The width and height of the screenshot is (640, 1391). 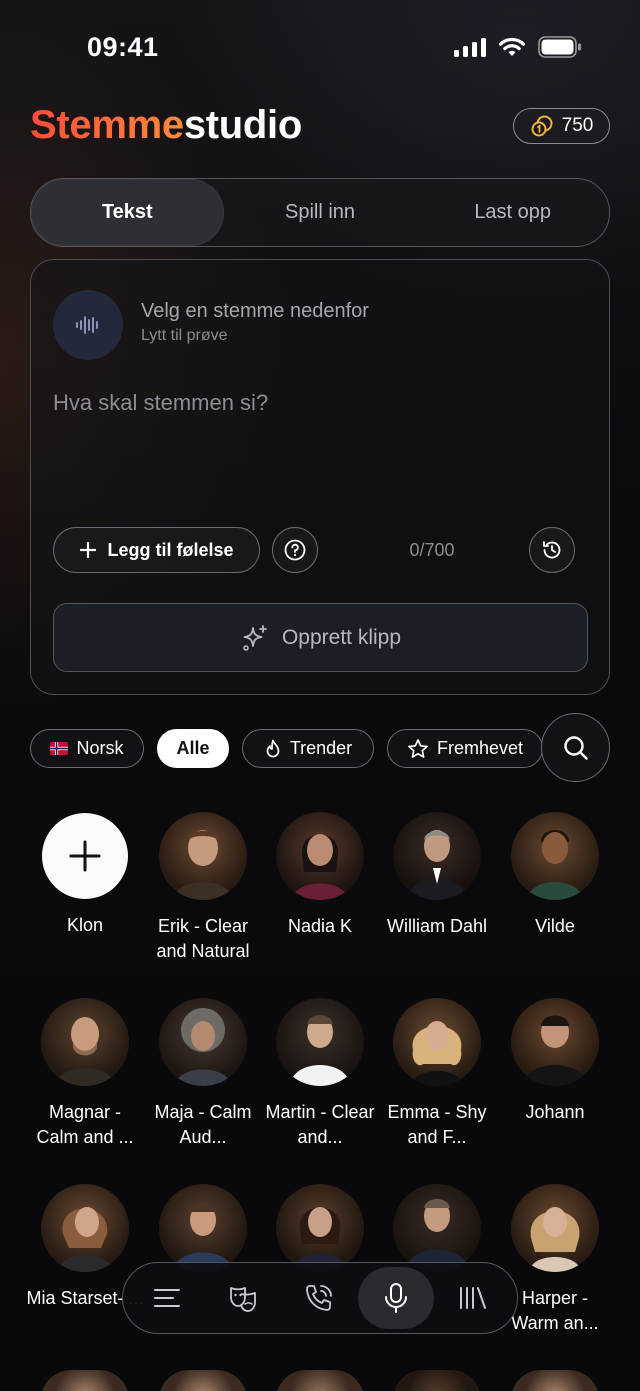 I want to click on add-voice-button, so click(x=85, y=856).